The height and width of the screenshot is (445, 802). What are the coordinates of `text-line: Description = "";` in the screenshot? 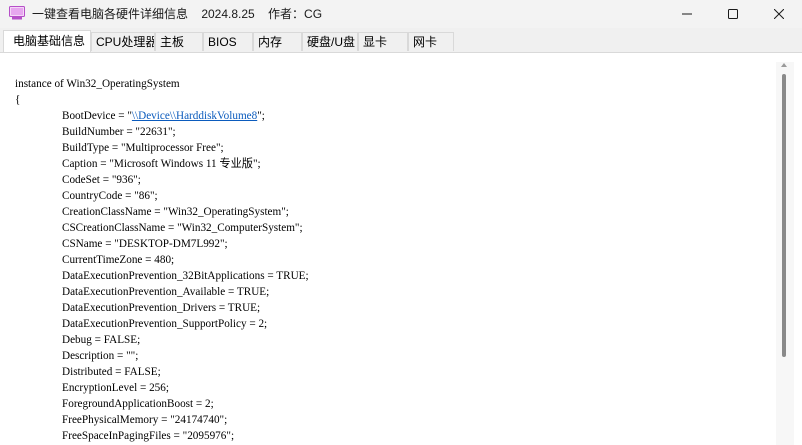 It's located at (162, 356).